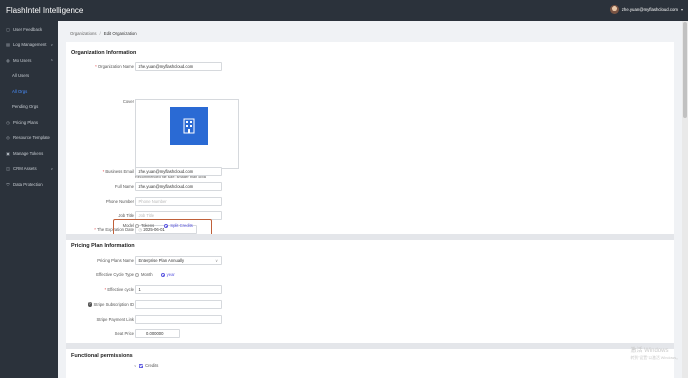 Image resolution: width=688 pixels, height=378 pixels. What do you see at coordinates (8, 60) in the screenshot?
I see `users-icon: ◍` at bounding box center [8, 60].